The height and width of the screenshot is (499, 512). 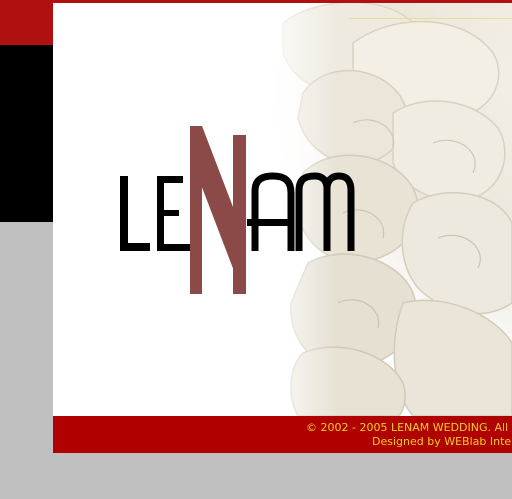 I want to click on left-grey-block, so click(x=26, y=360).